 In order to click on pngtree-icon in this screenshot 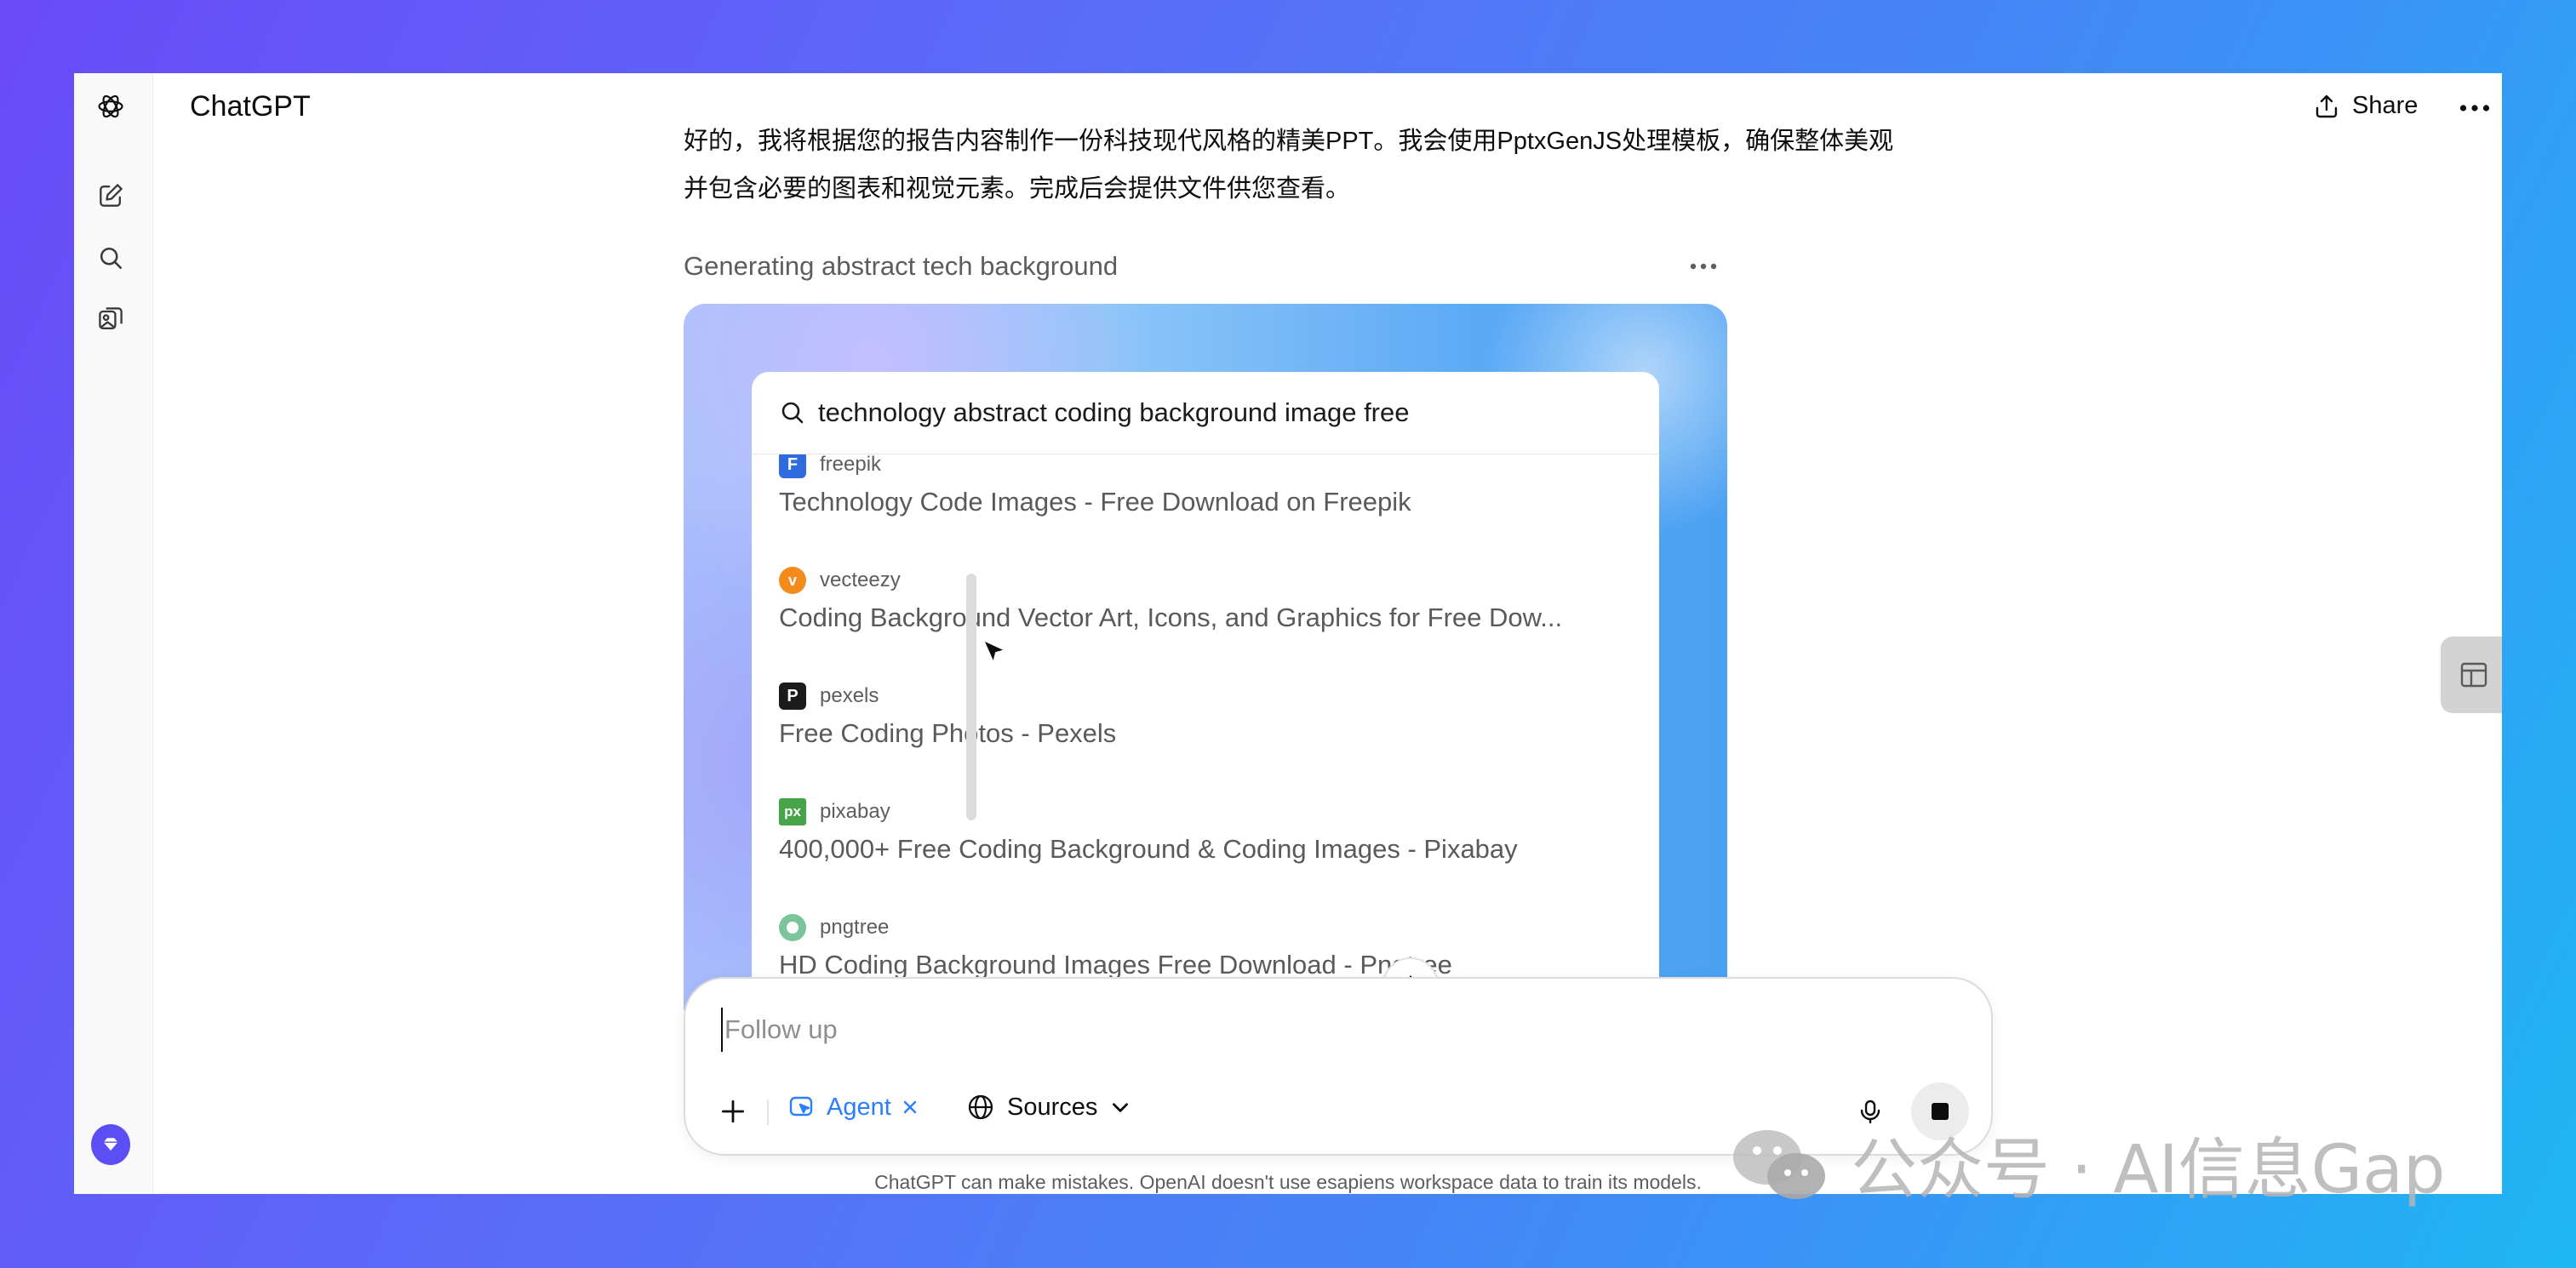, I will do `click(793, 927)`.